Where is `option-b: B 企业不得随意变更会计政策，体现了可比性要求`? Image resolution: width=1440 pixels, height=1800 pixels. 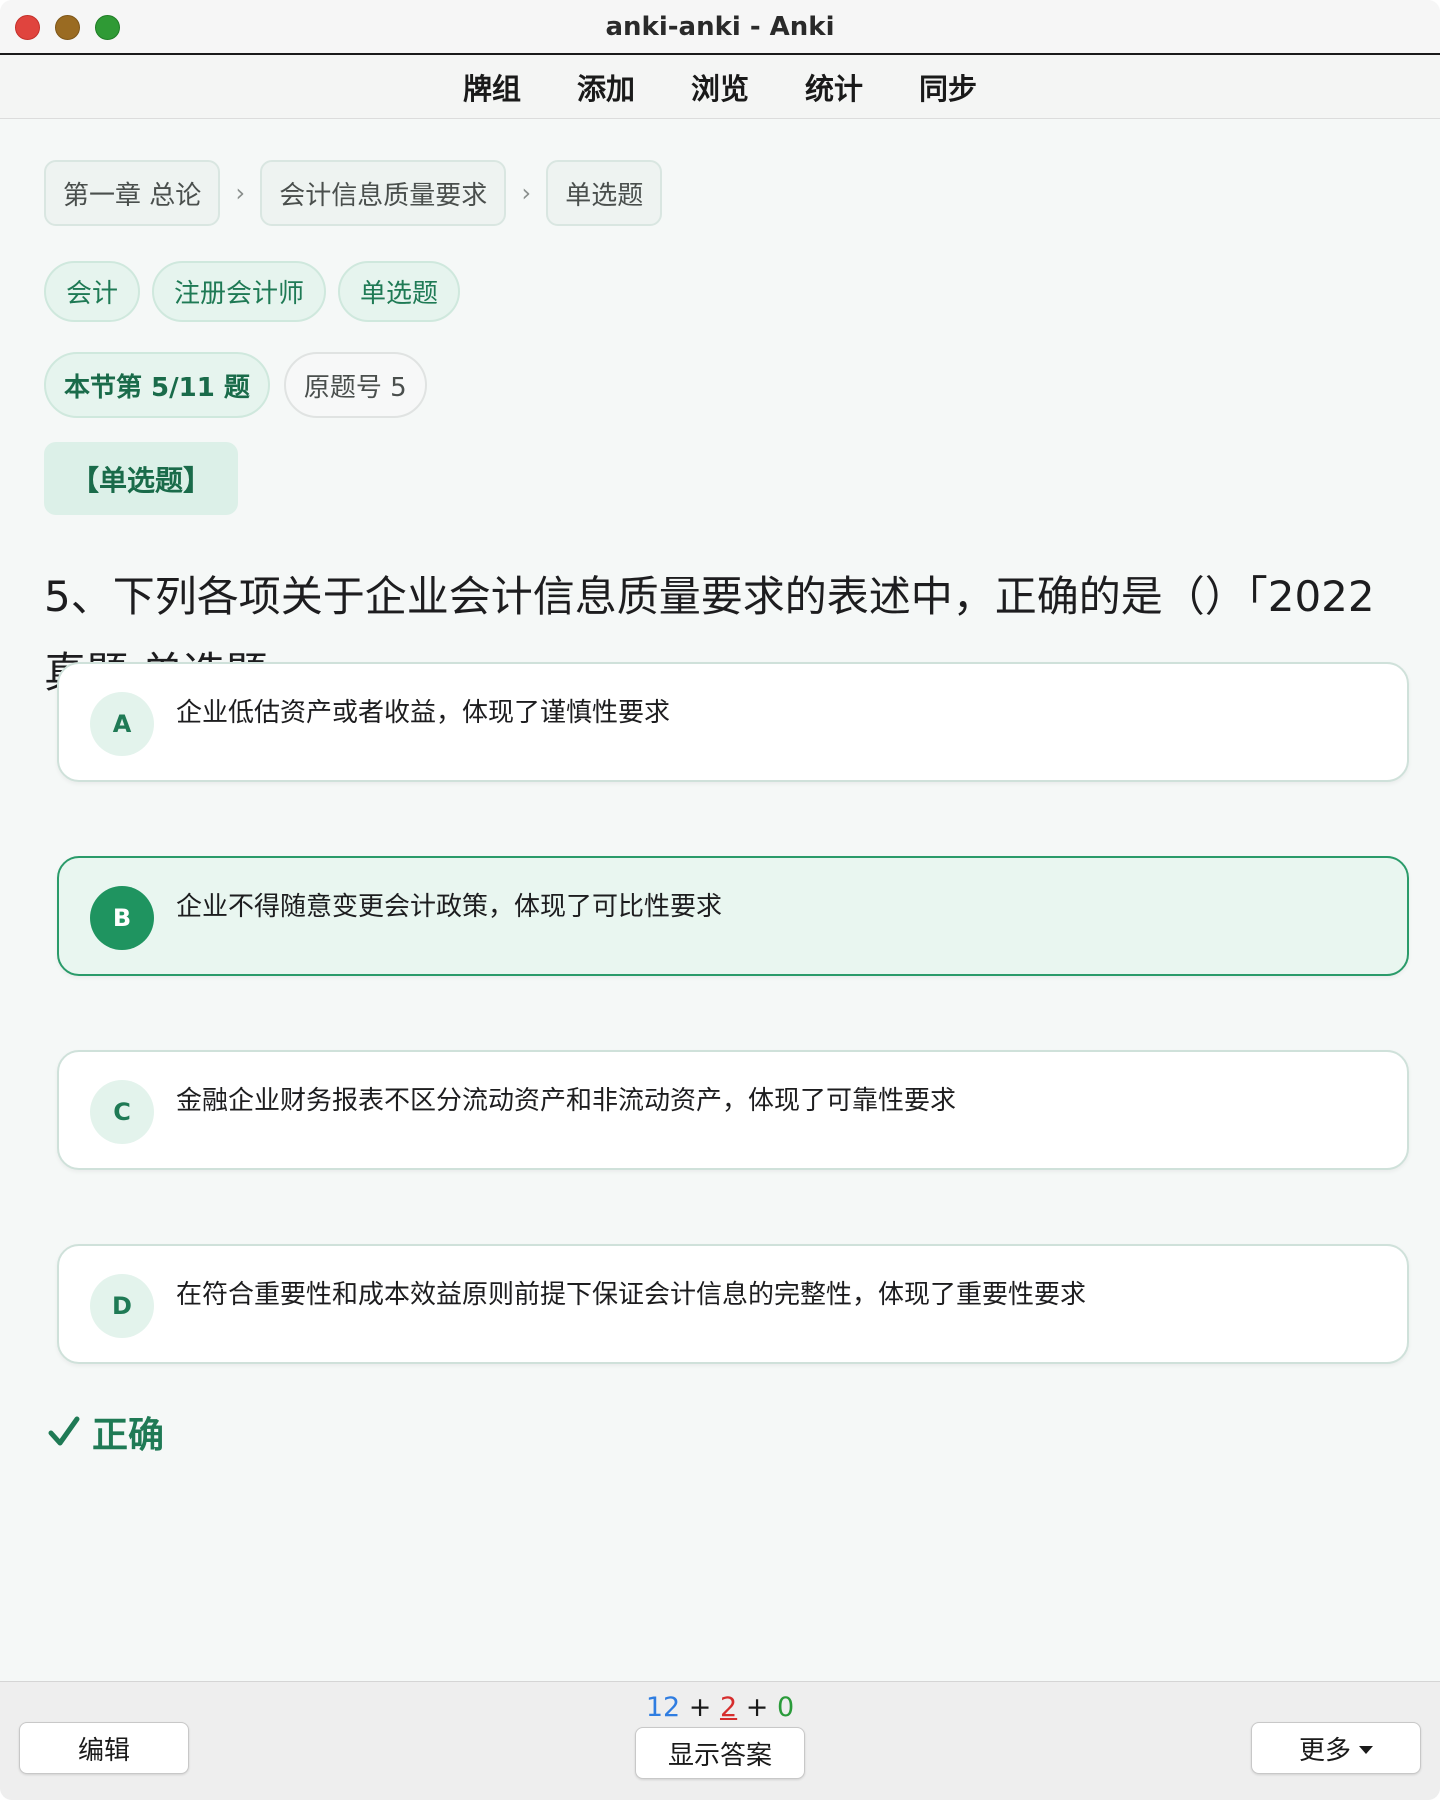 option-b: B 企业不得随意变更会计政策，体现了可比性要求 is located at coordinates (733, 916).